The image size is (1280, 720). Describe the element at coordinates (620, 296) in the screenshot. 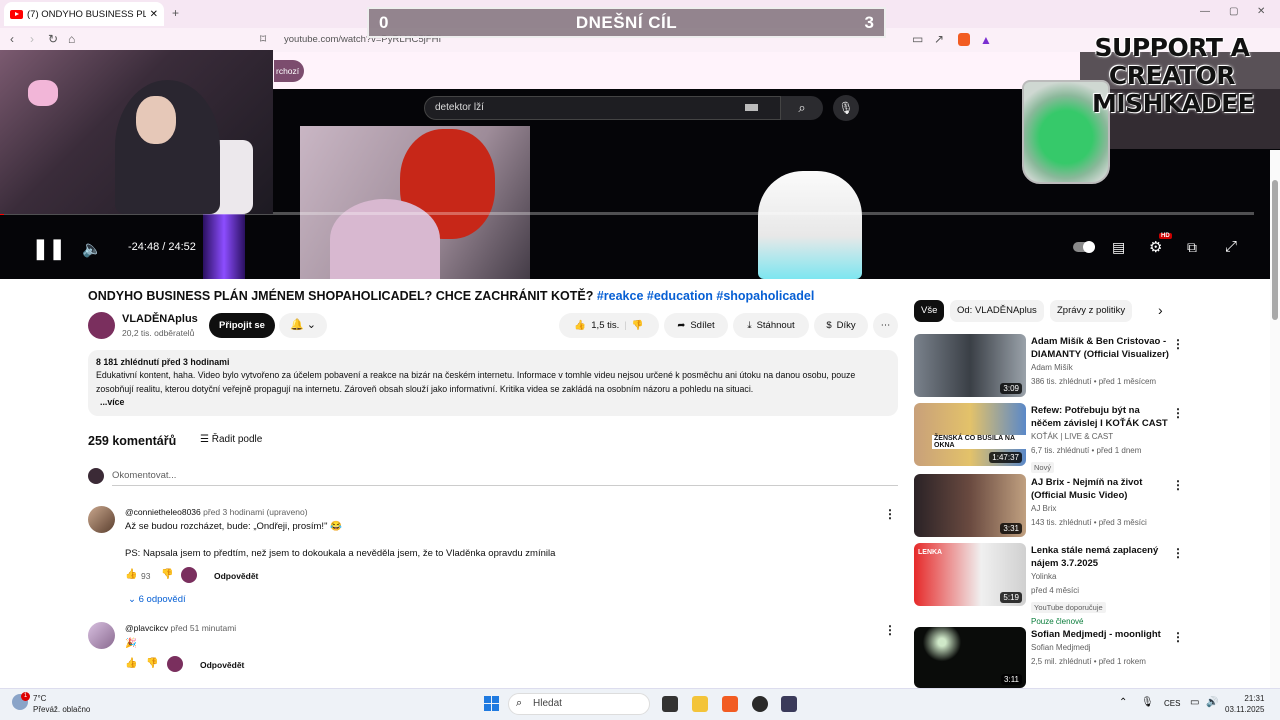

I see `hashtag-link: #reakce` at that location.